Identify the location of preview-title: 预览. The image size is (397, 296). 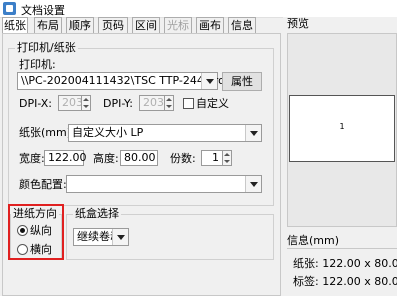
(298, 23).